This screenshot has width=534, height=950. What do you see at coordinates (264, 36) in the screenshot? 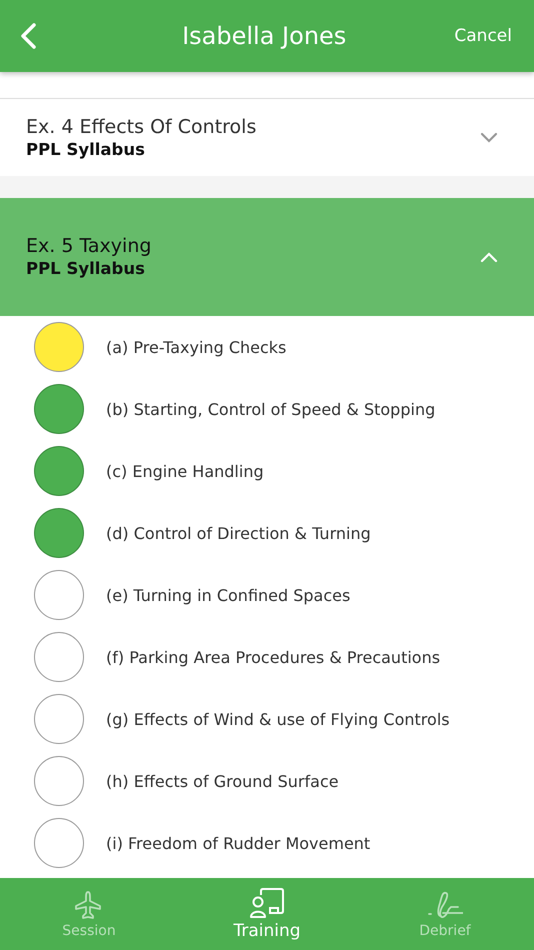
I see `screen-title: Isabella Jones` at bounding box center [264, 36].